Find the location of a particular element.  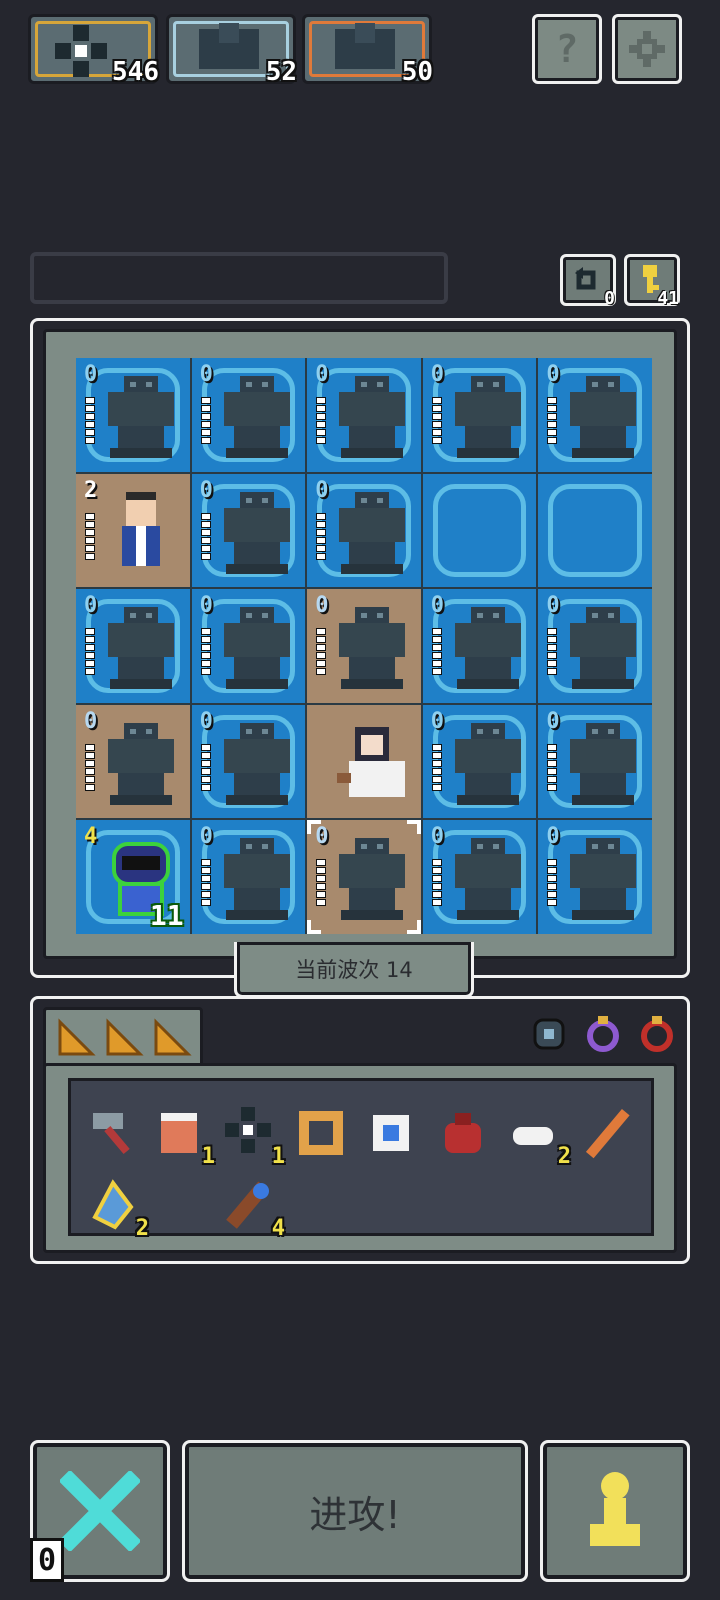

undo-button: 0 is located at coordinates (588, 281).